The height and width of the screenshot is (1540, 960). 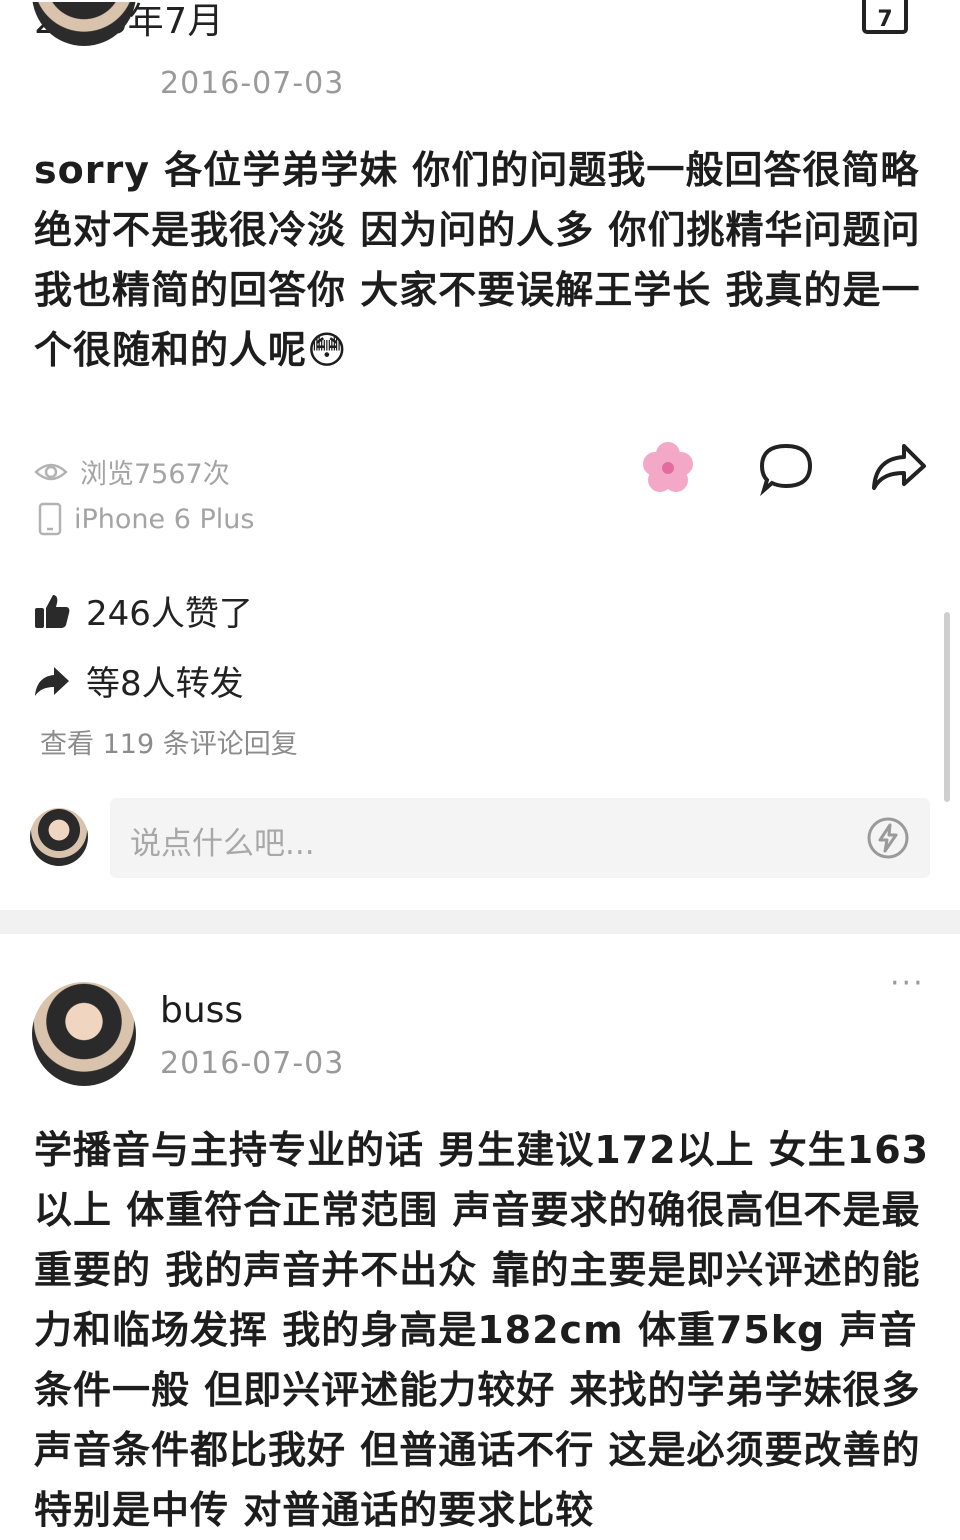 I want to click on lightning-icon, so click(x=888, y=838).